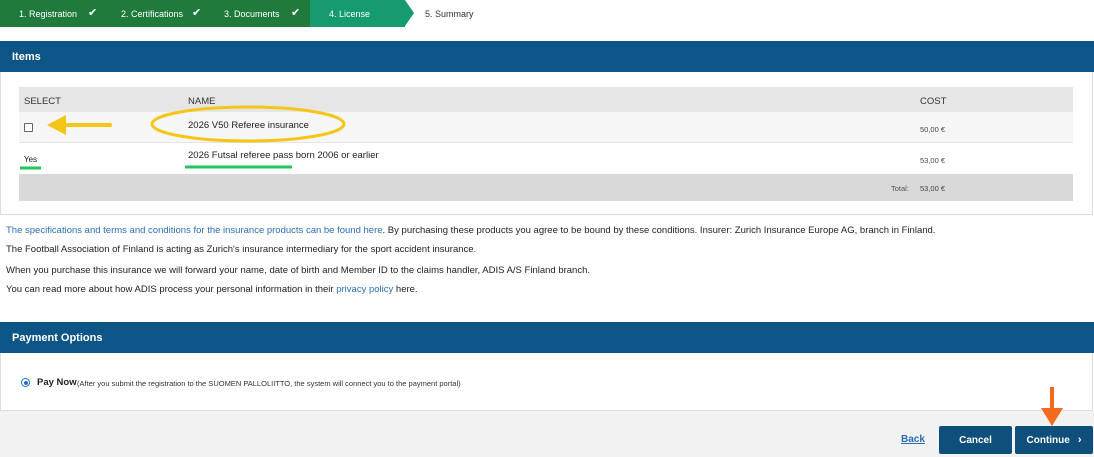 The height and width of the screenshot is (457, 1094). What do you see at coordinates (449, 13) in the screenshot?
I see `step-label: 5. Summary` at bounding box center [449, 13].